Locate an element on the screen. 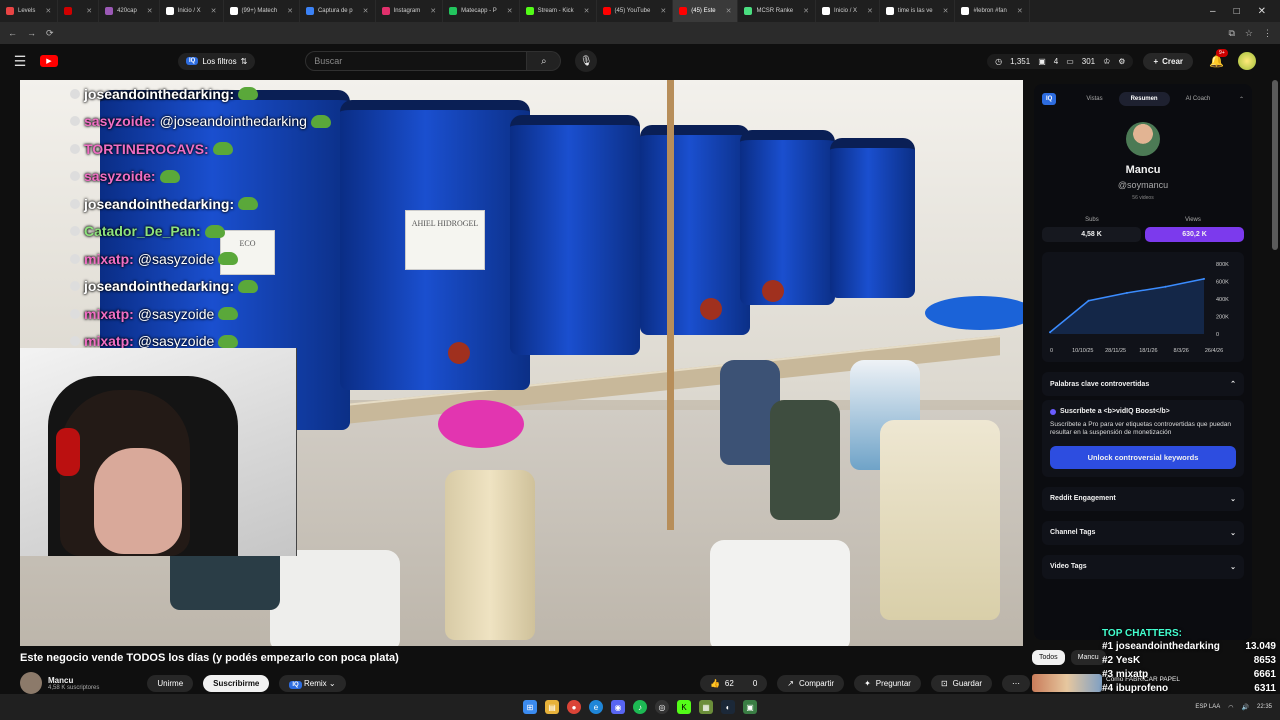 This screenshot has height=720, width=1280. page-scrollbar is located at coordinates (1275, 165).